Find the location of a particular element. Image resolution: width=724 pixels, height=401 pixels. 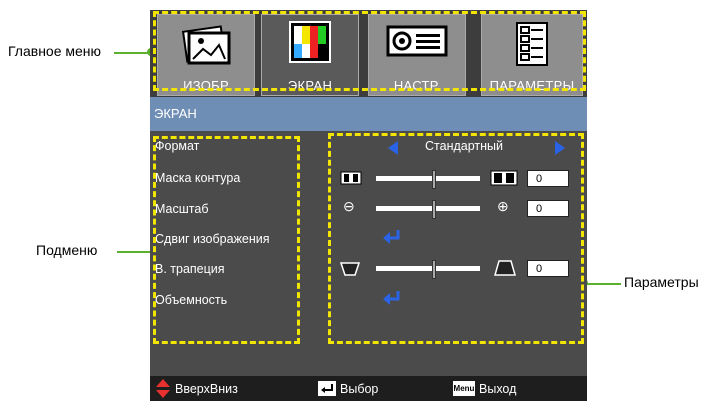

callout-main-menu-label: Главное меню is located at coordinates (55, 51).